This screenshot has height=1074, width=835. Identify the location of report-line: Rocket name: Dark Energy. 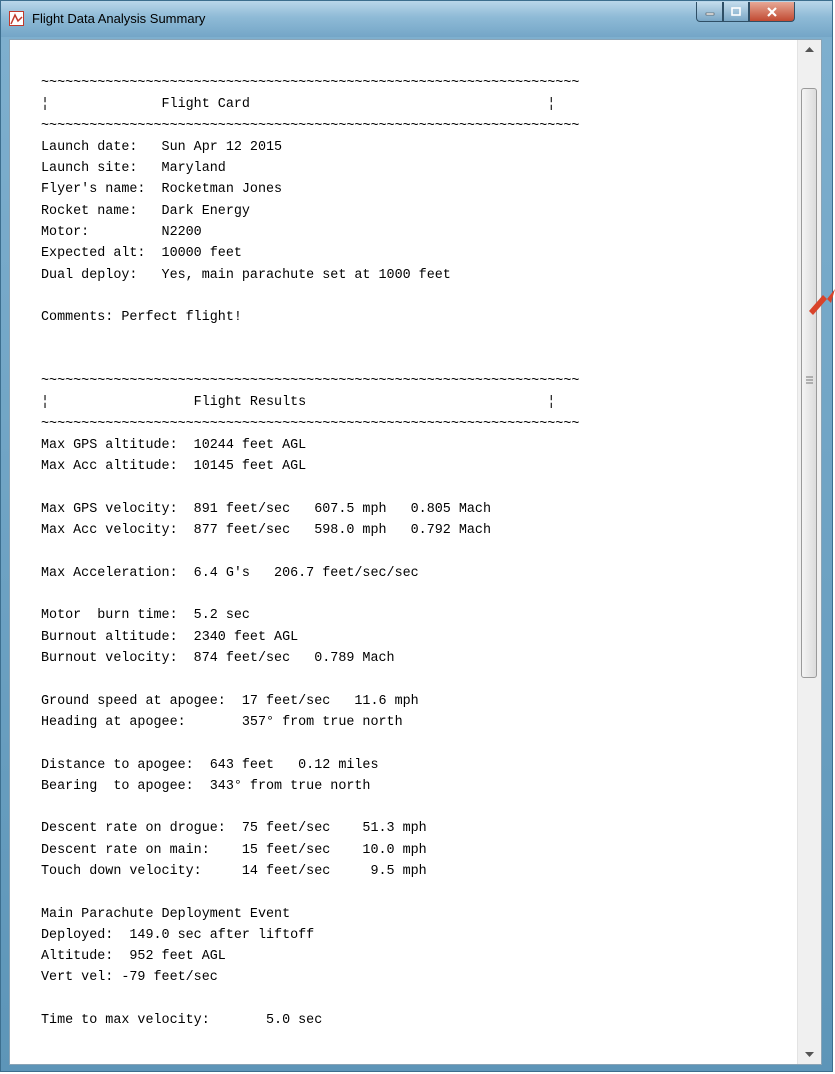
(145, 211).